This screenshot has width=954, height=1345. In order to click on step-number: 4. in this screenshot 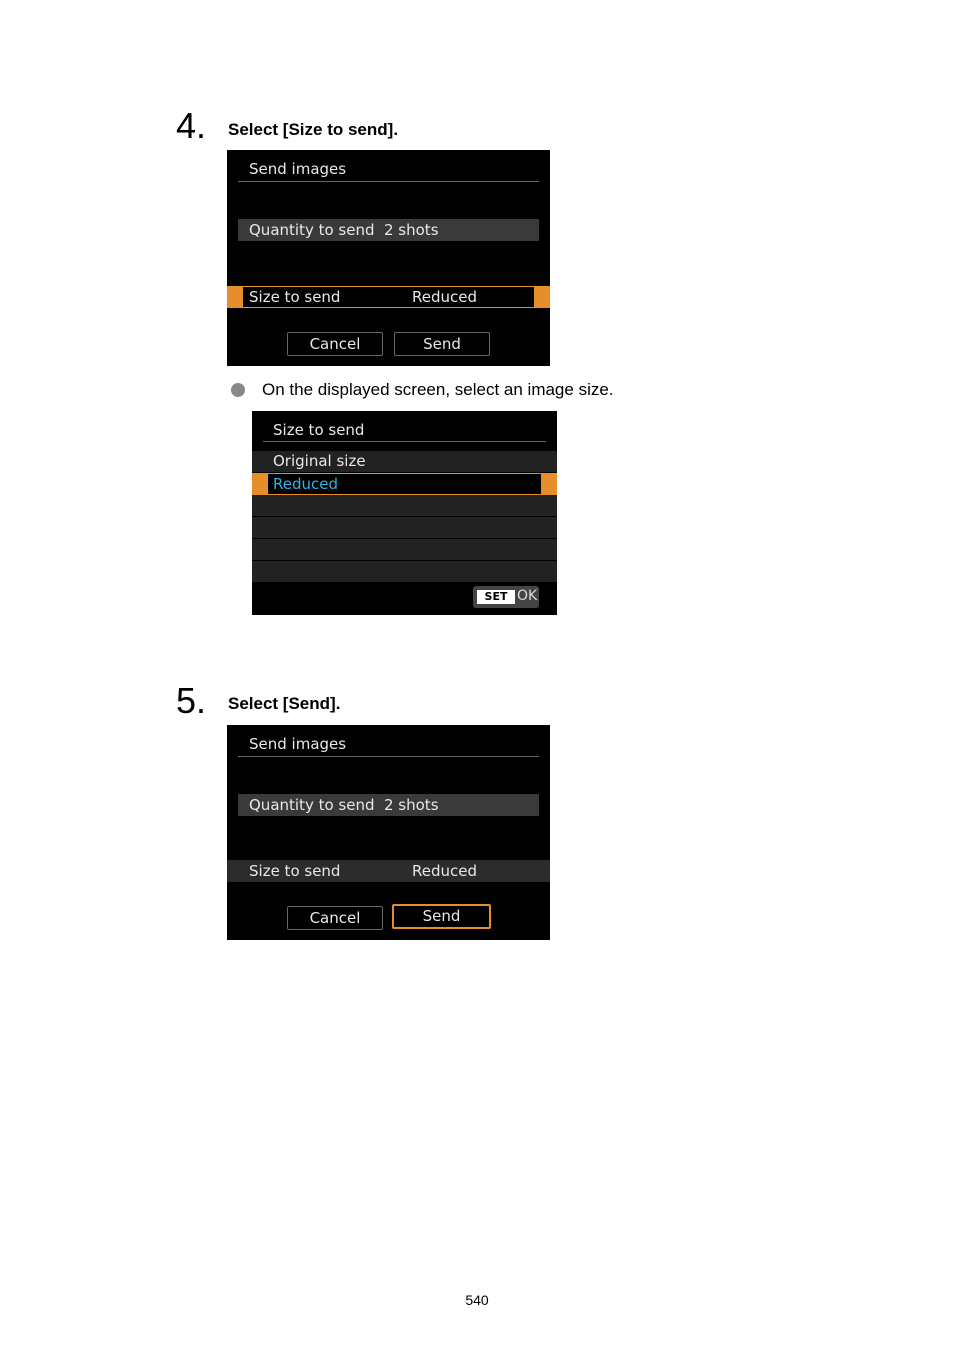, I will do `click(191, 125)`.